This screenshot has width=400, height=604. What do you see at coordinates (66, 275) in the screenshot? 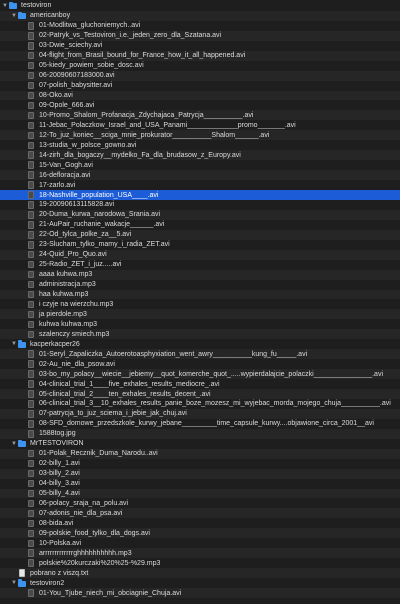
I see `item-name: aaaa kuhwa.mp3` at bounding box center [66, 275].